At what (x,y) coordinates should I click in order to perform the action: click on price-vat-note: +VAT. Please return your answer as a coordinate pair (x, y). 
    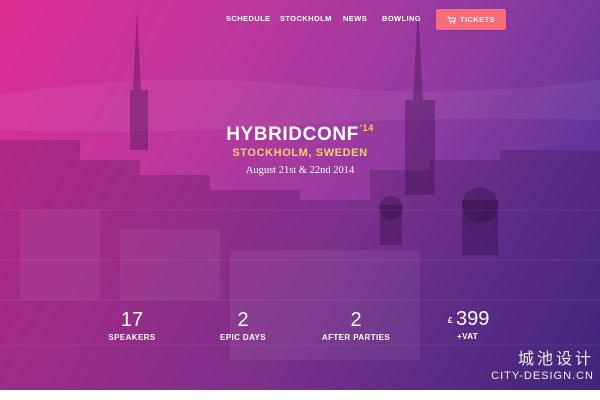
    Looking at the image, I should click on (468, 336).